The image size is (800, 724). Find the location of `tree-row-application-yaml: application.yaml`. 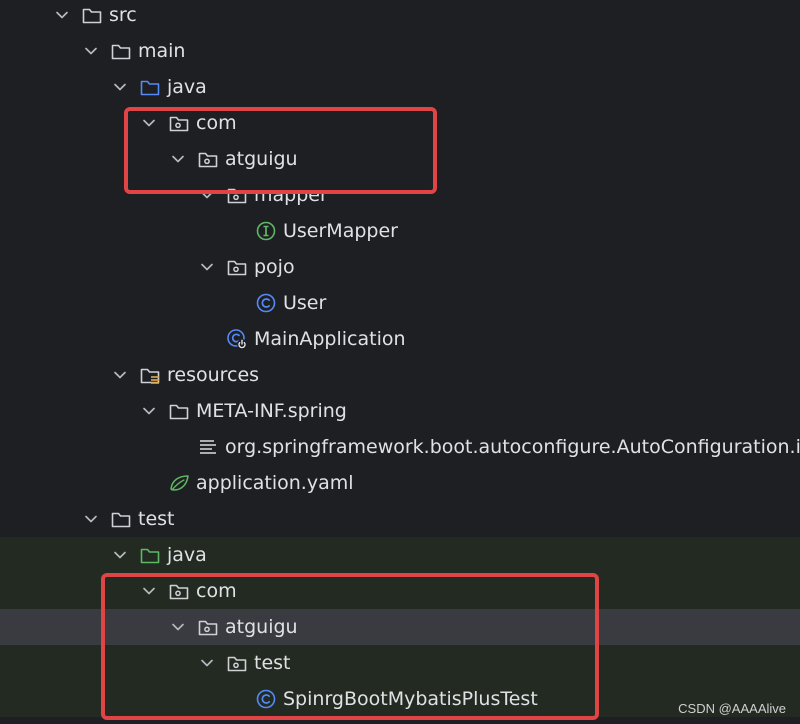

tree-row-application-yaml: application.yaml is located at coordinates (400, 483).